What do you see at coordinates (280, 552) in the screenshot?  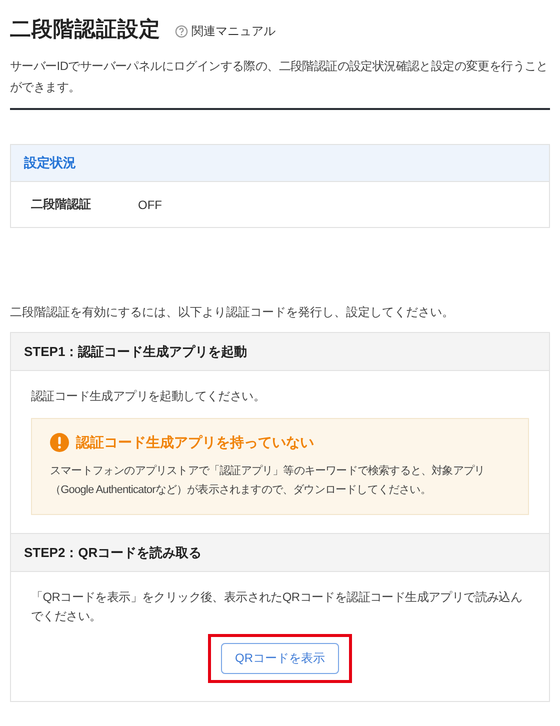 I see `step-heading: STEP2：QRコードを読み取る` at bounding box center [280, 552].